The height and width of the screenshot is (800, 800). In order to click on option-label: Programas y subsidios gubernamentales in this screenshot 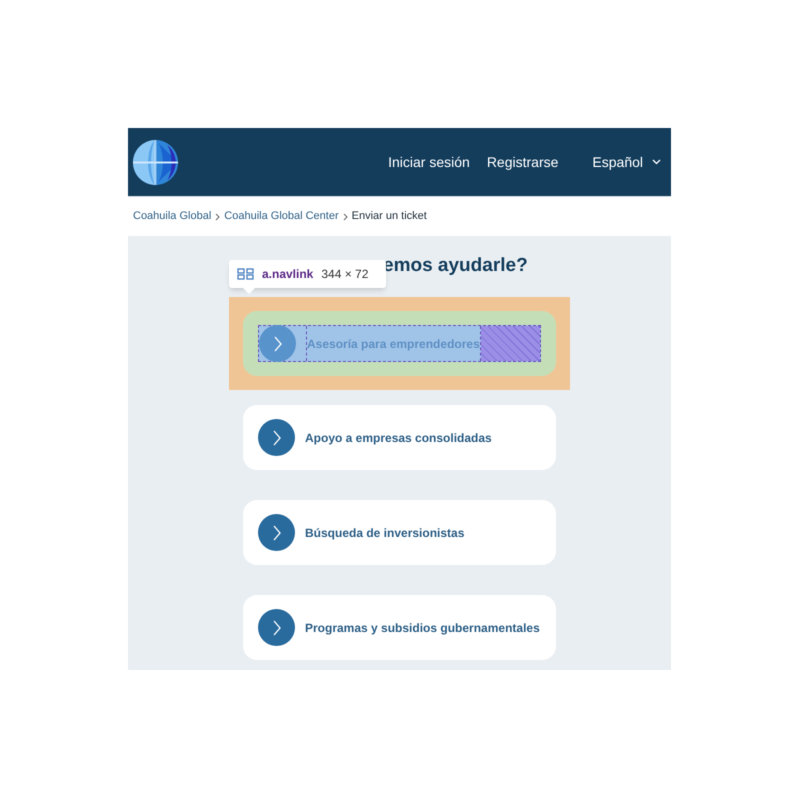, I will do `click(422, 628)`.